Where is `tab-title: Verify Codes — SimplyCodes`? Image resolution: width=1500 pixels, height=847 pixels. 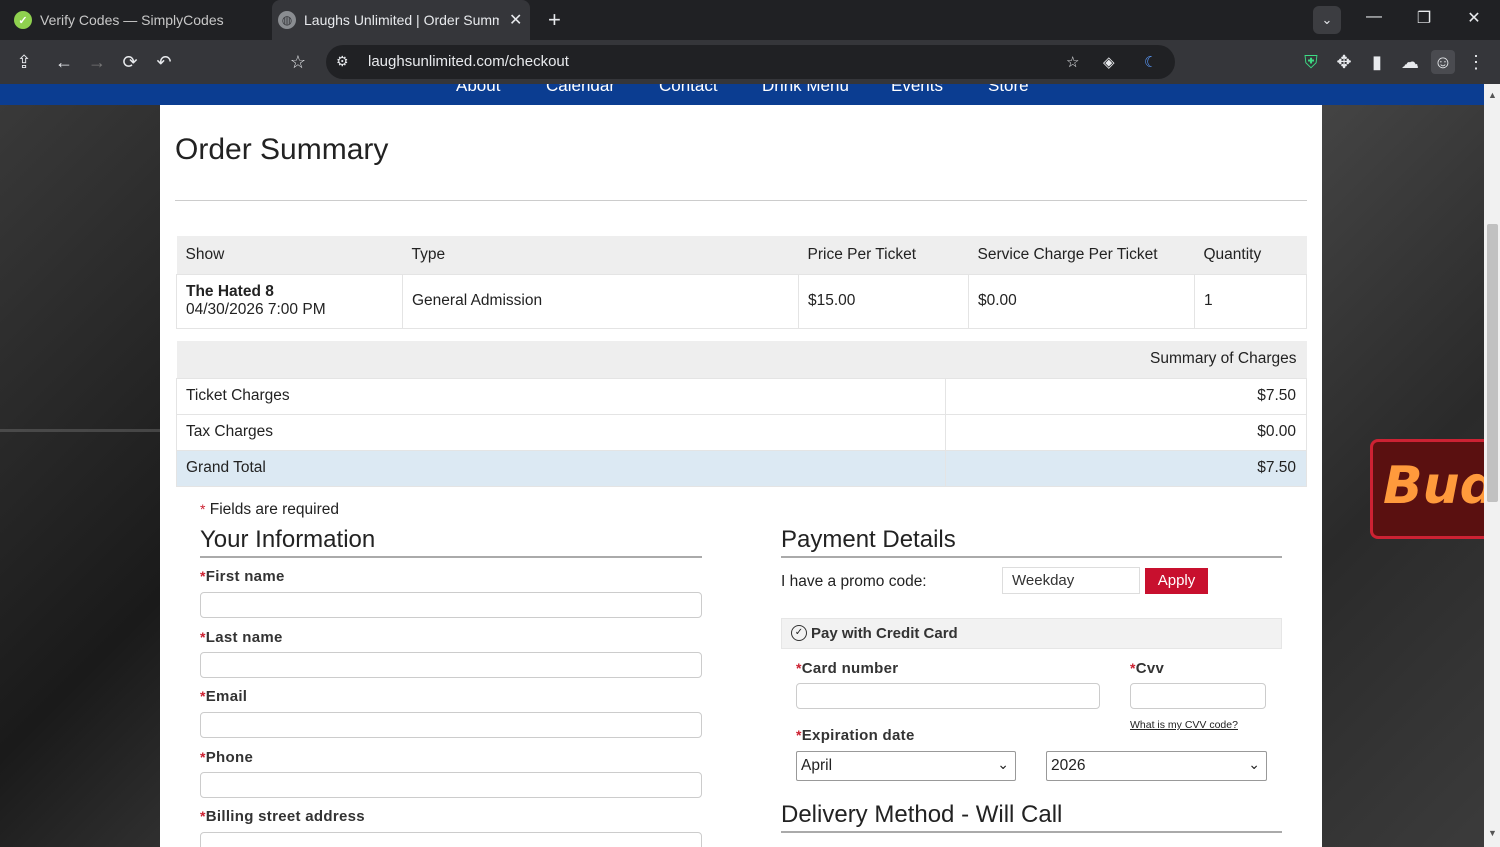 tab-title: Verify Codes — SimplyCodes is located at coordinates (132, 20).